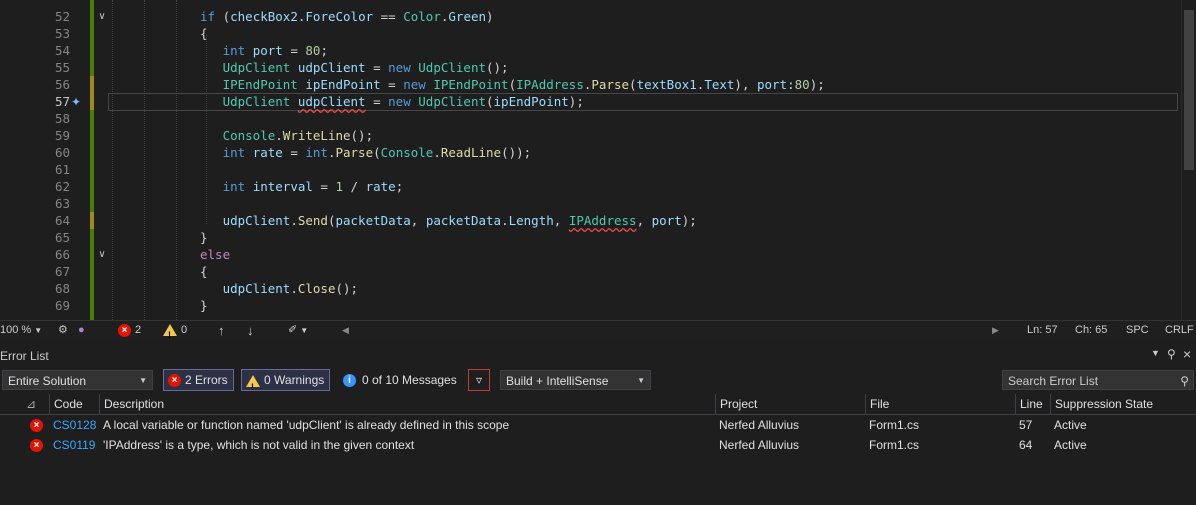  I want to click on scroll-left-icon: ◀, so click(345, 330).